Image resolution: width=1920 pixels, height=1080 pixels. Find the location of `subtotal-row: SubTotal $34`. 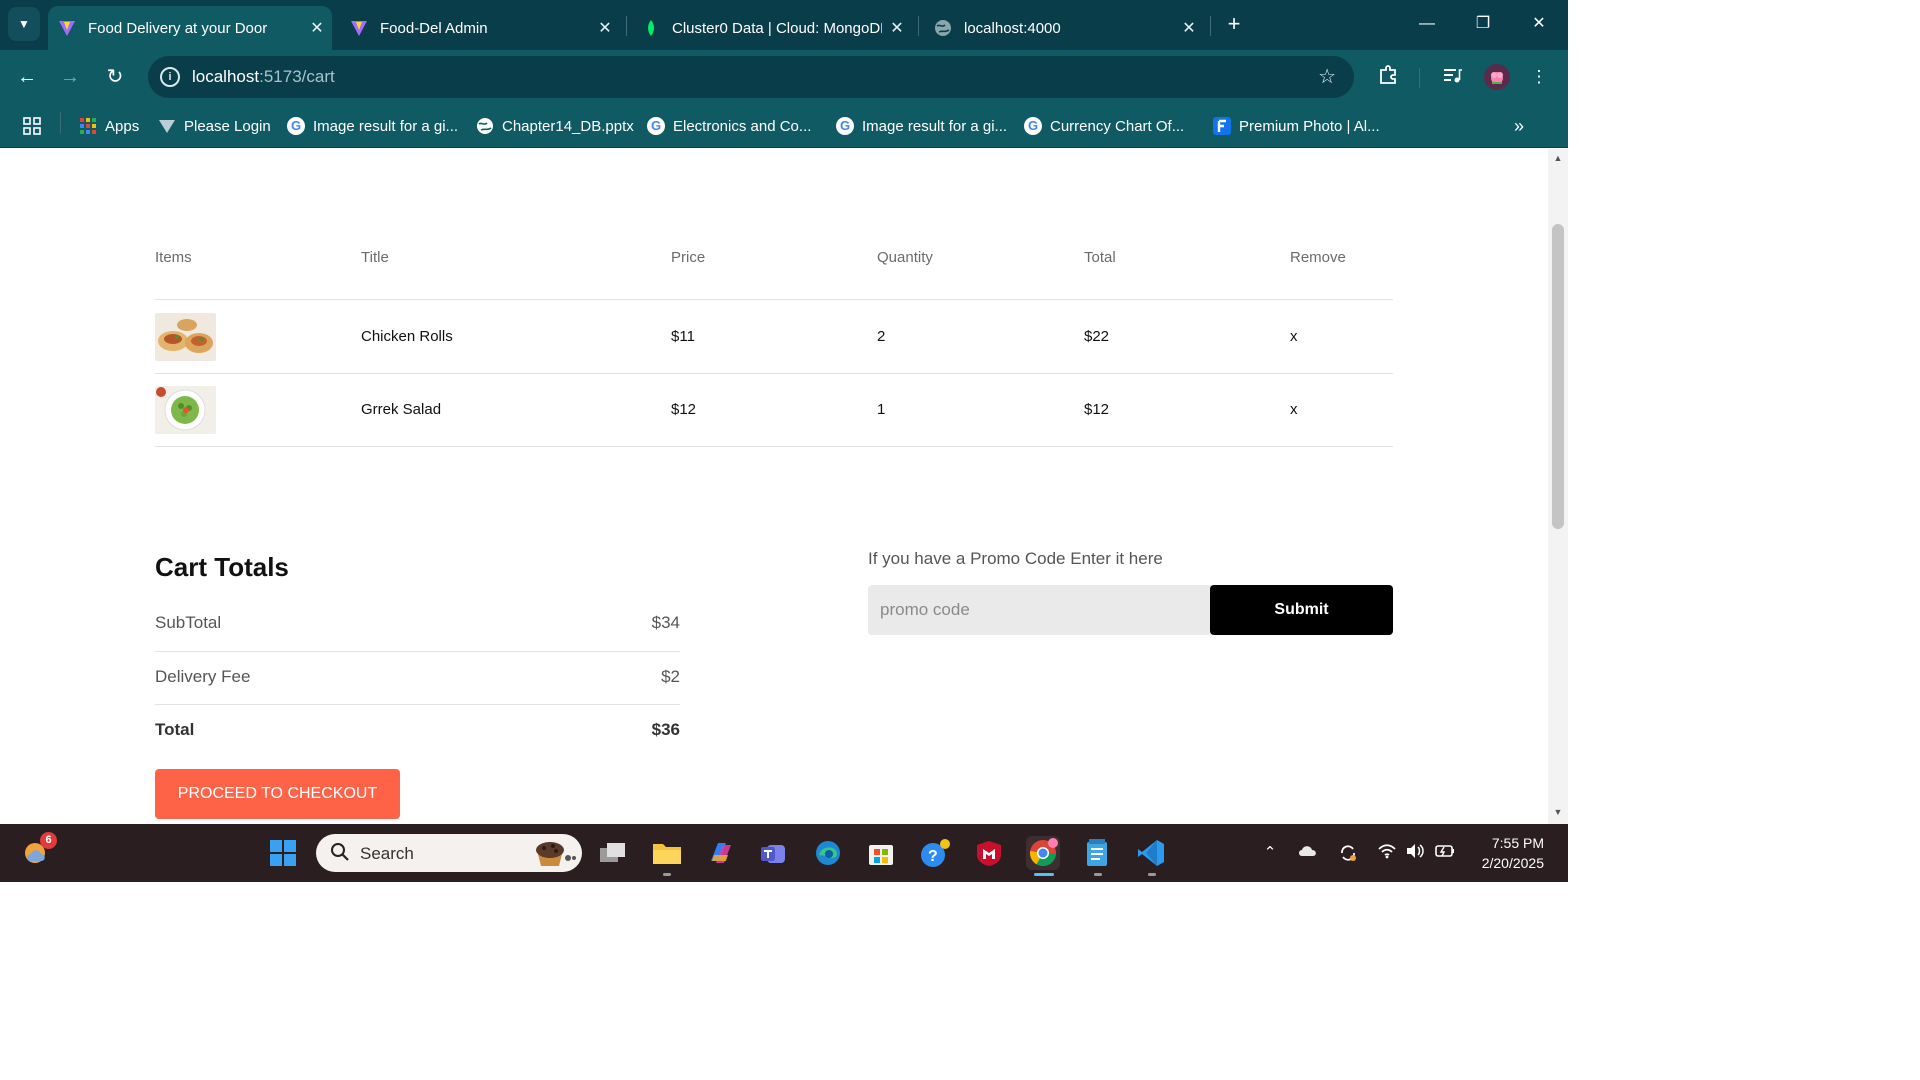

subtotal-row: SubTotal $34 is located at coordinates (417, 625).